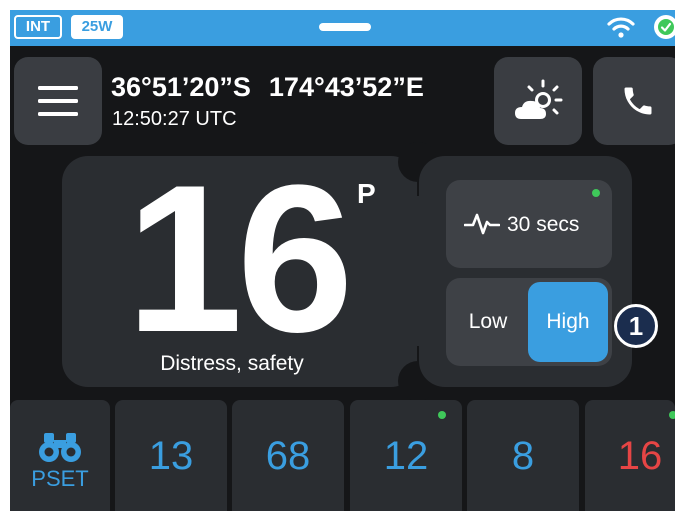 The height and width of the screenshot is (511, 675). Describe the element at coordinates (38, 27) in the screenshot. I see `international-mode-badge: INT` at that location.